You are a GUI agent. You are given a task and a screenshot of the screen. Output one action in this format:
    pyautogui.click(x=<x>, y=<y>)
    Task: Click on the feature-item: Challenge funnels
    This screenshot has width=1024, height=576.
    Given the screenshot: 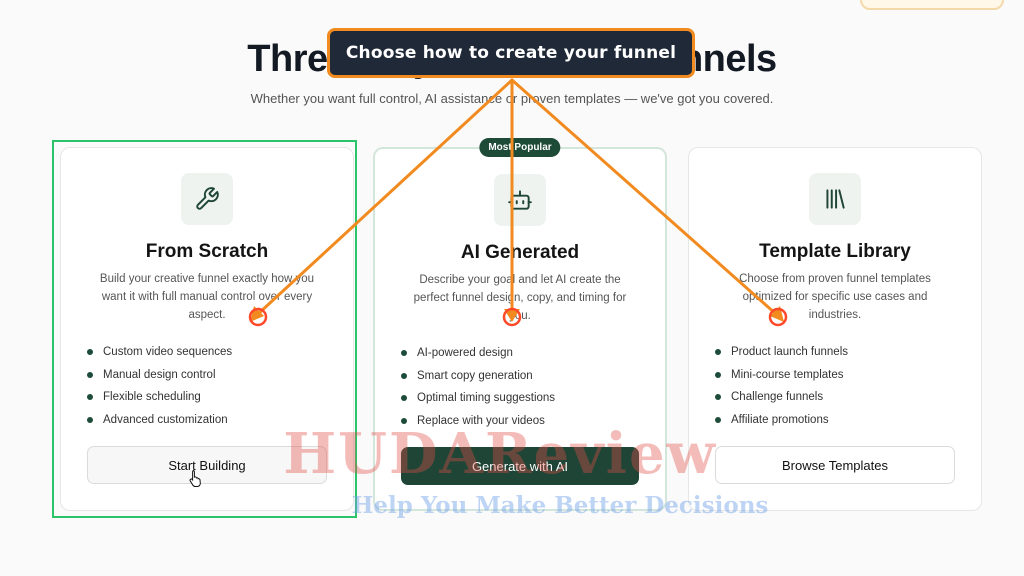 What is the action you would take?
    pyautogui.click(x=781, y=400)
    